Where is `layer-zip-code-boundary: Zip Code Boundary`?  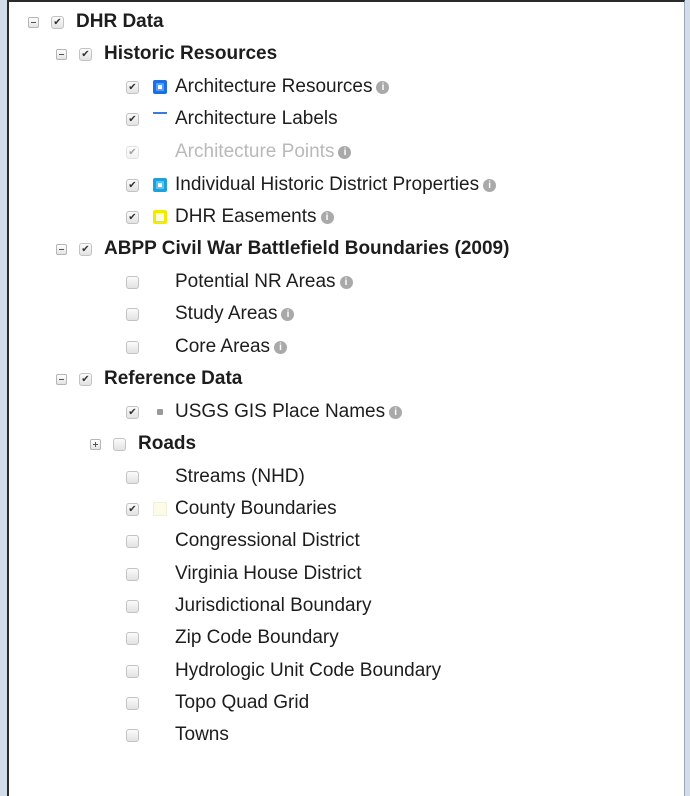 layer-zip-code-boundary: Zip Code Boundary is located at coordinates (232, 638).